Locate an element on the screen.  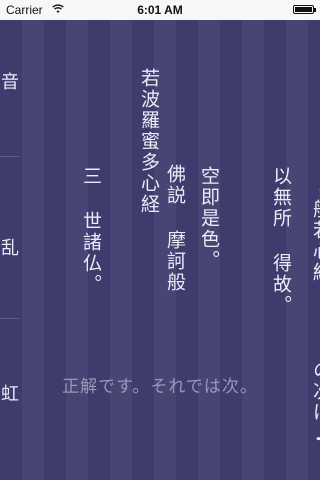
sutra-column-2: 以無所 得故。 is located at coordinates (281, 193).